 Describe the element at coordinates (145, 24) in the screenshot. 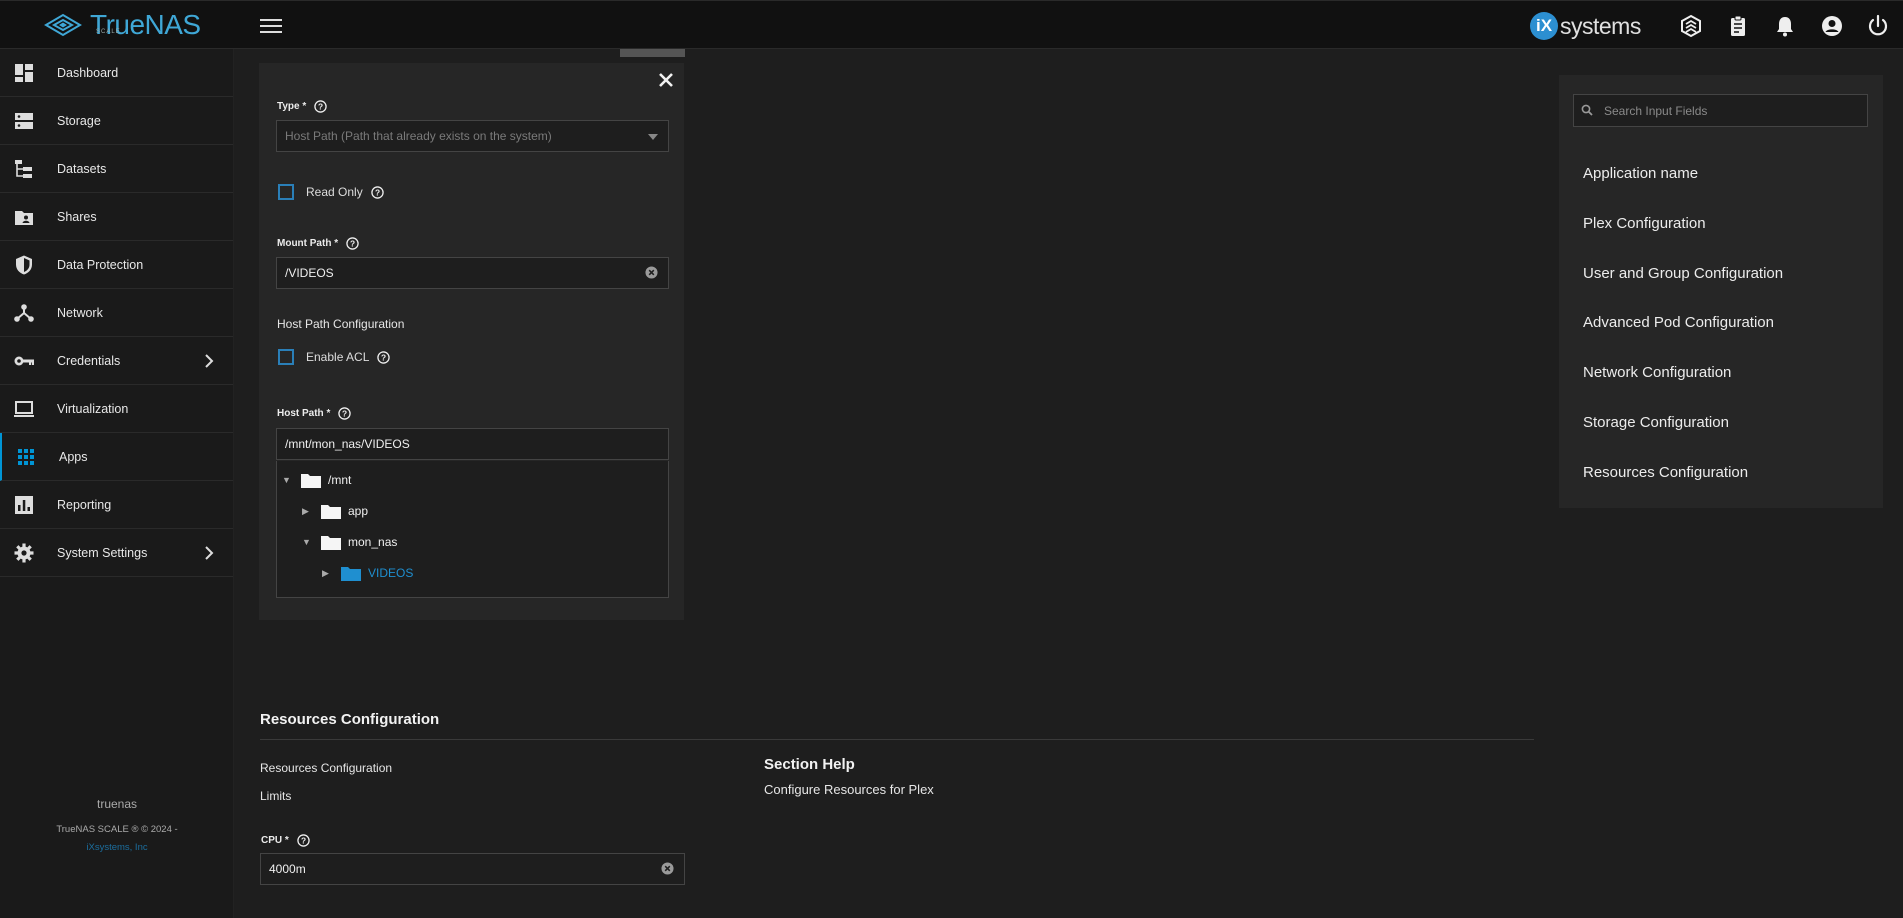

I see `brand-name: TrueNAS` at that location.